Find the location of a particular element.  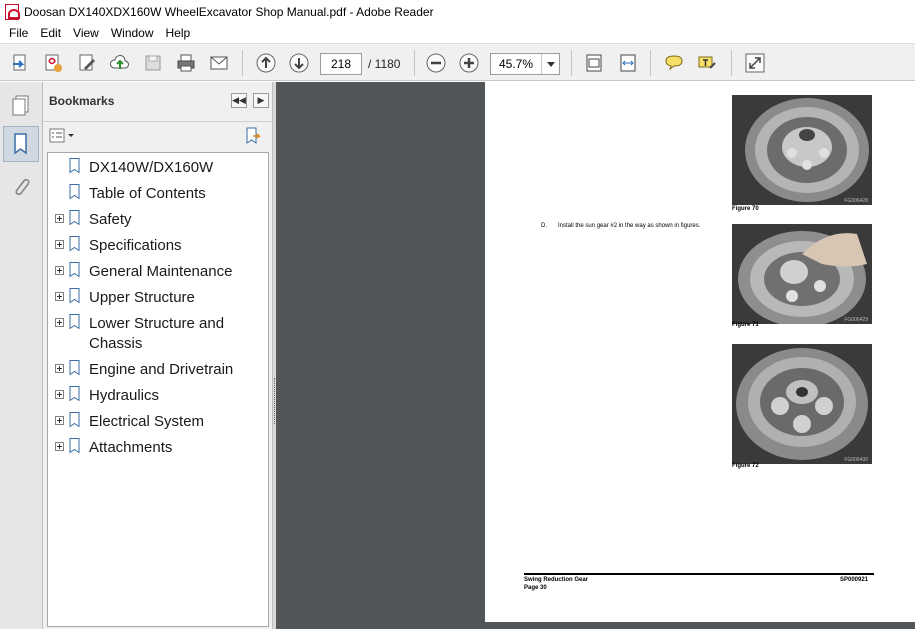

bookmarks-title: Bookmarks is located at coordinates (82, 101).